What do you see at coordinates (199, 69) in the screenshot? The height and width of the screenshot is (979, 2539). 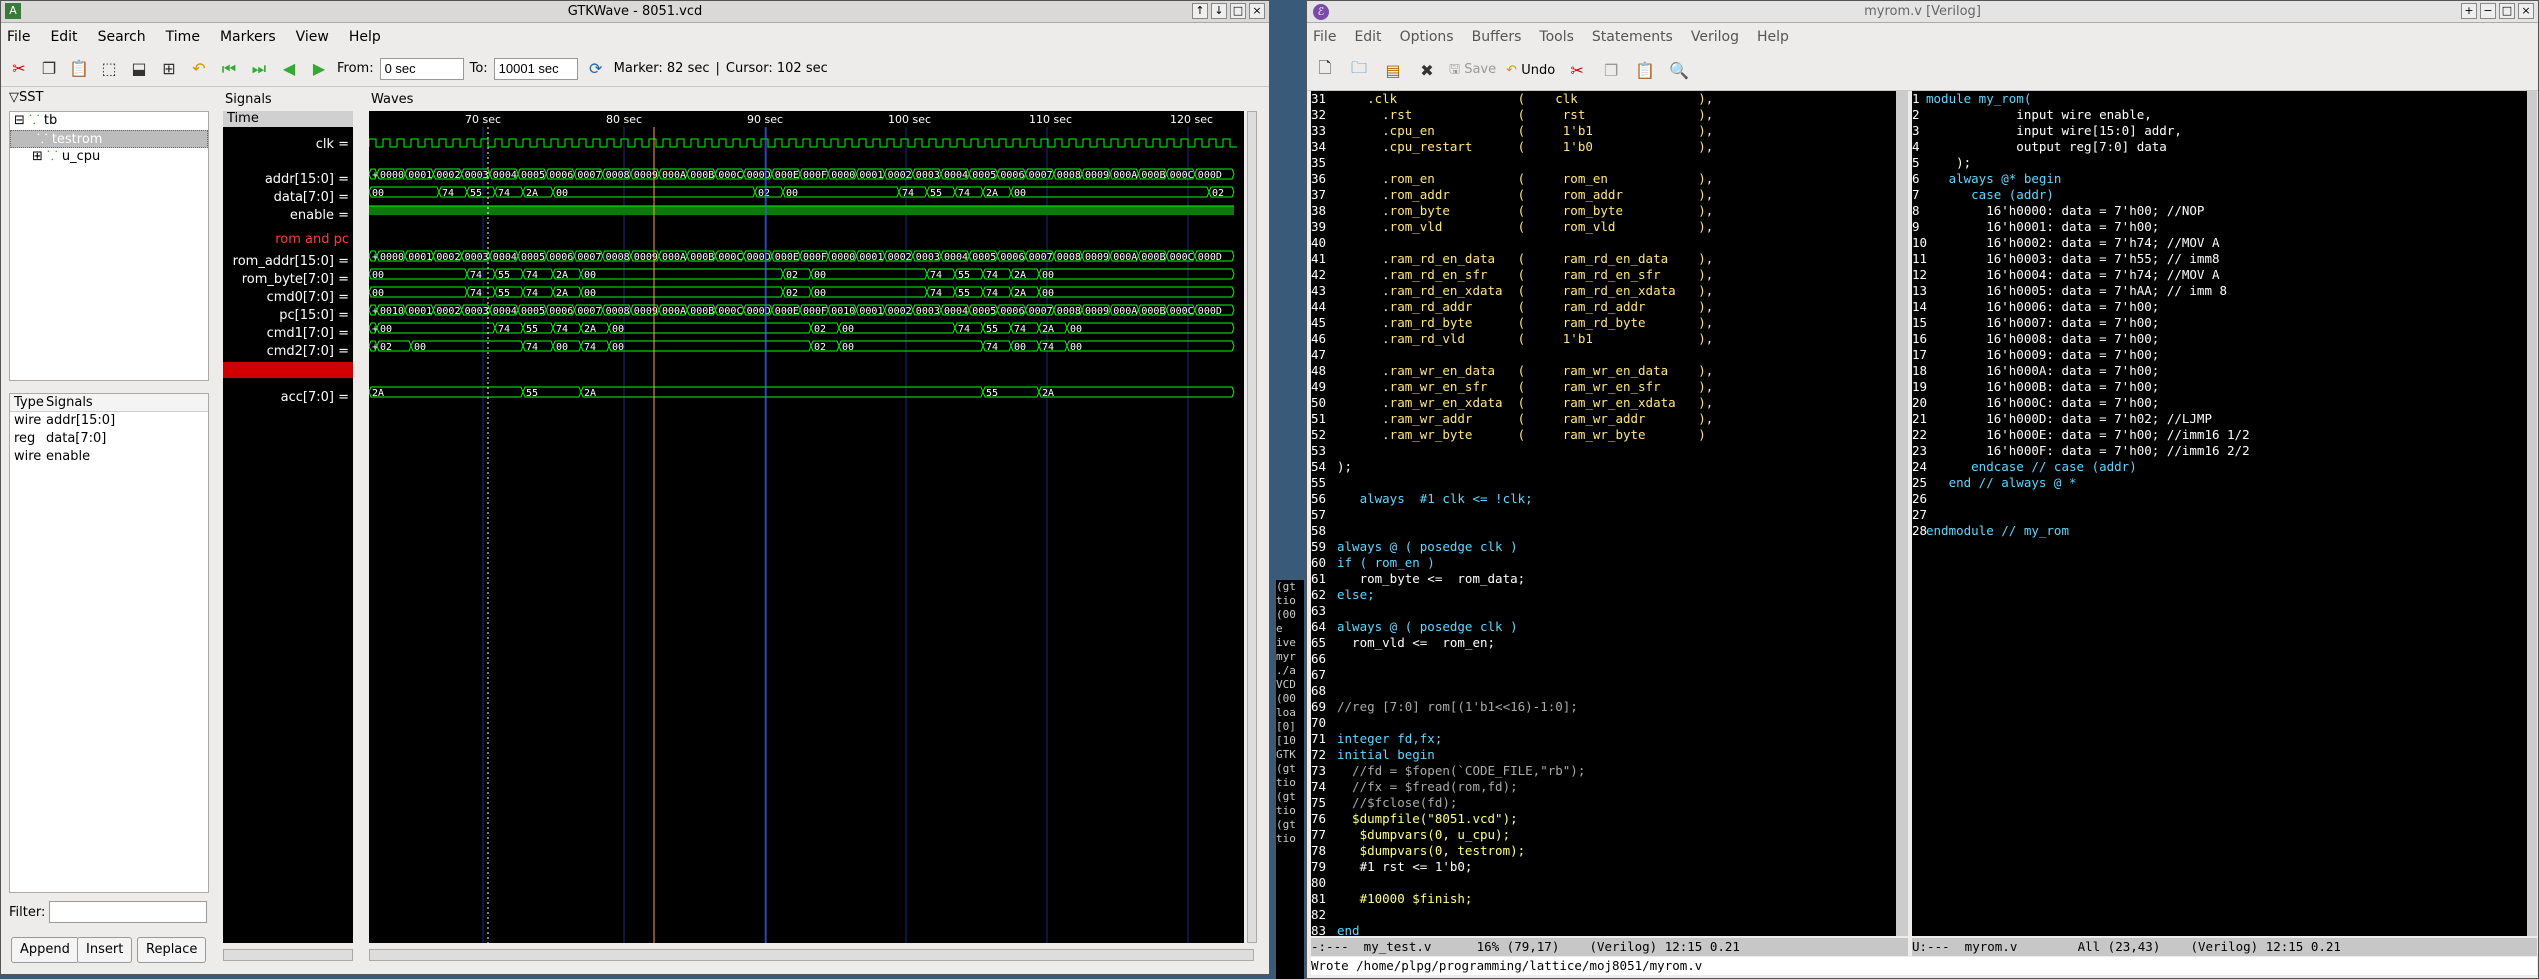 I see `undo-zoom-icon: ↶` at bounding box center [199, 69].